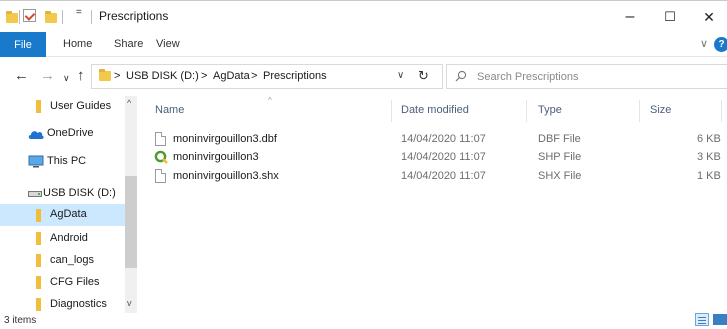  I want to click on refresh-button: ↻, so click(423, 76).